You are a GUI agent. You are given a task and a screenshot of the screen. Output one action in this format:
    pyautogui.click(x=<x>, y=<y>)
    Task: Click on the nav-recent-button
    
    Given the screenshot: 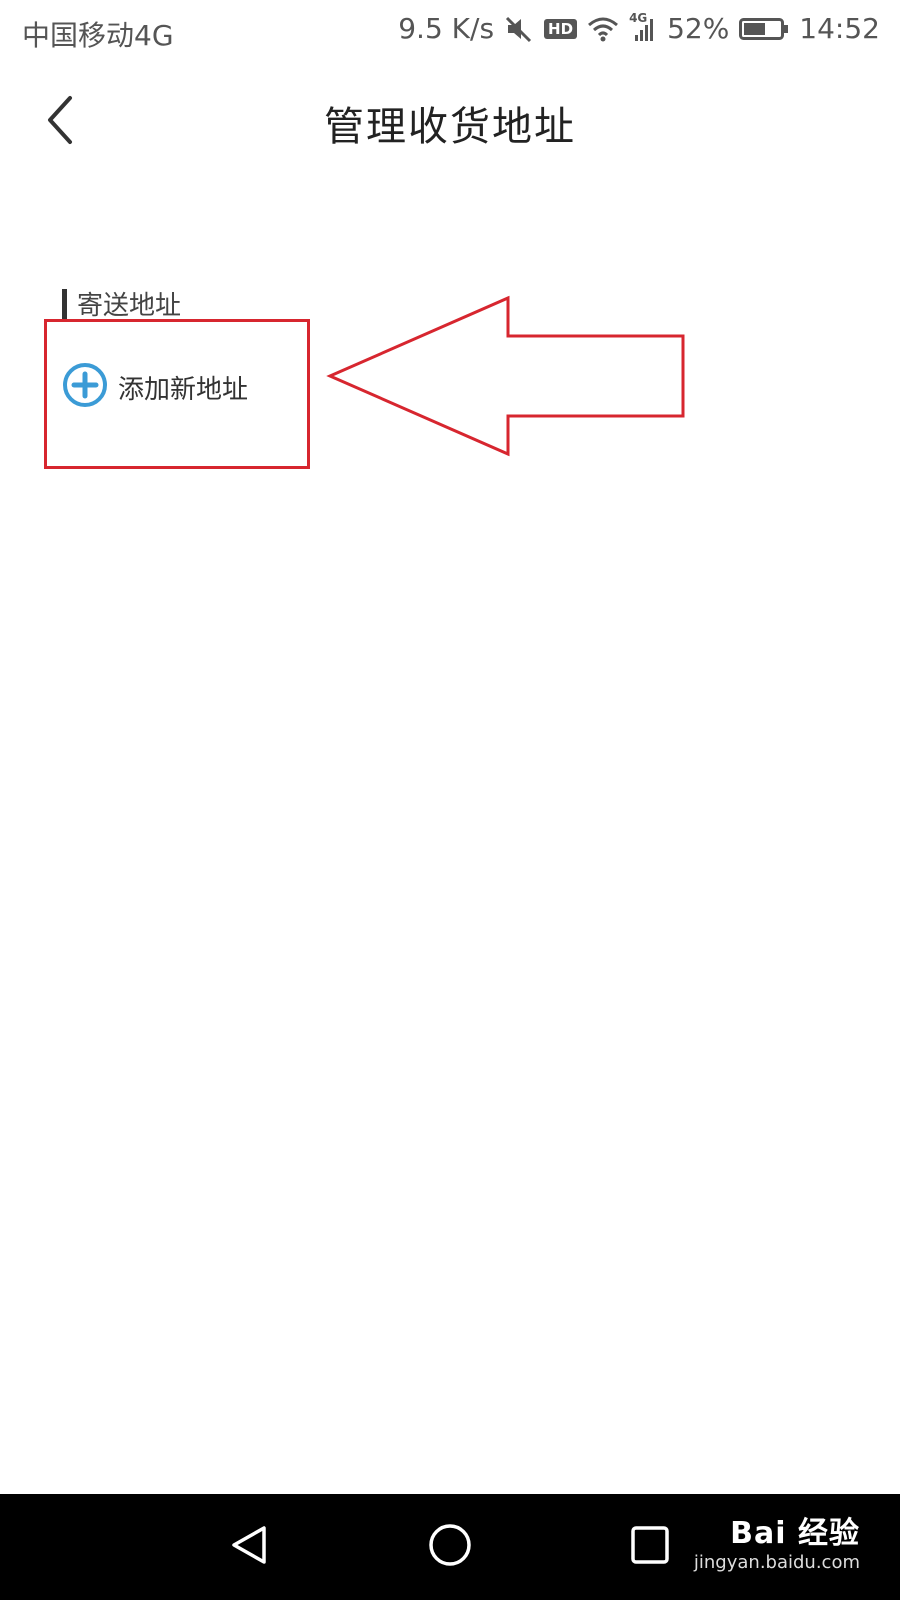 What is the action you would take?
    pyautogui.click(x=650, y=1547)
    